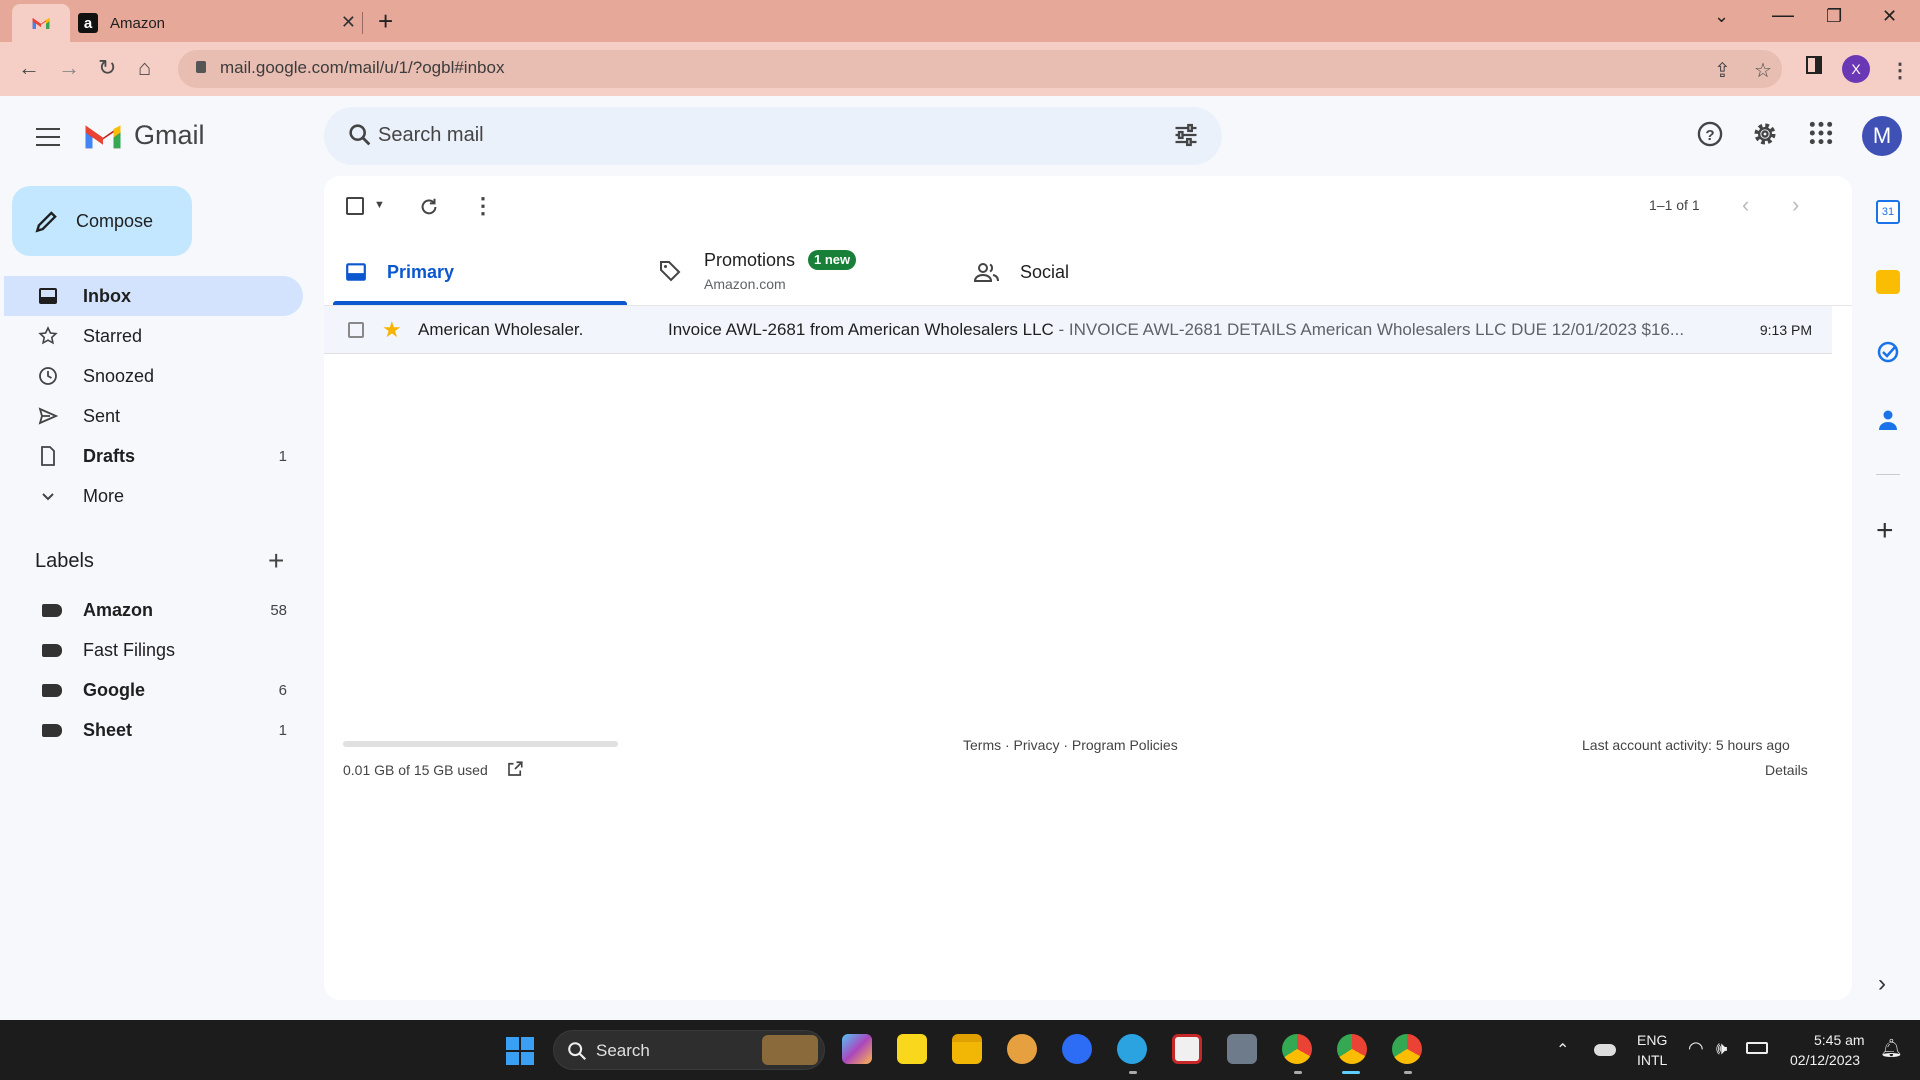 This screenshot has height=1080, width=1920. What do you see at coordinates (48, 376) in the screenshot?
I see `clock-icon` at bounding box center [48, 376].